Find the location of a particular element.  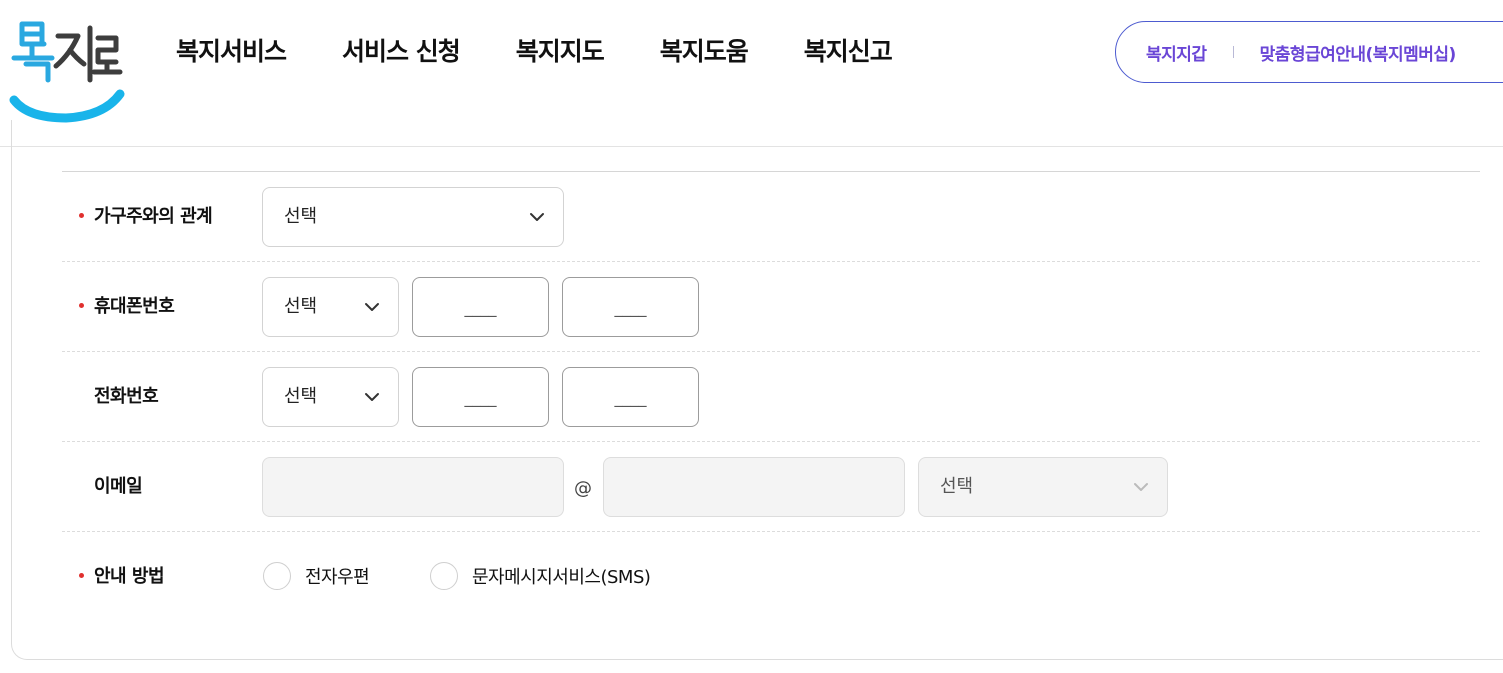

mobile-prefix-select: 선택 is located at coordinates (330, 307).